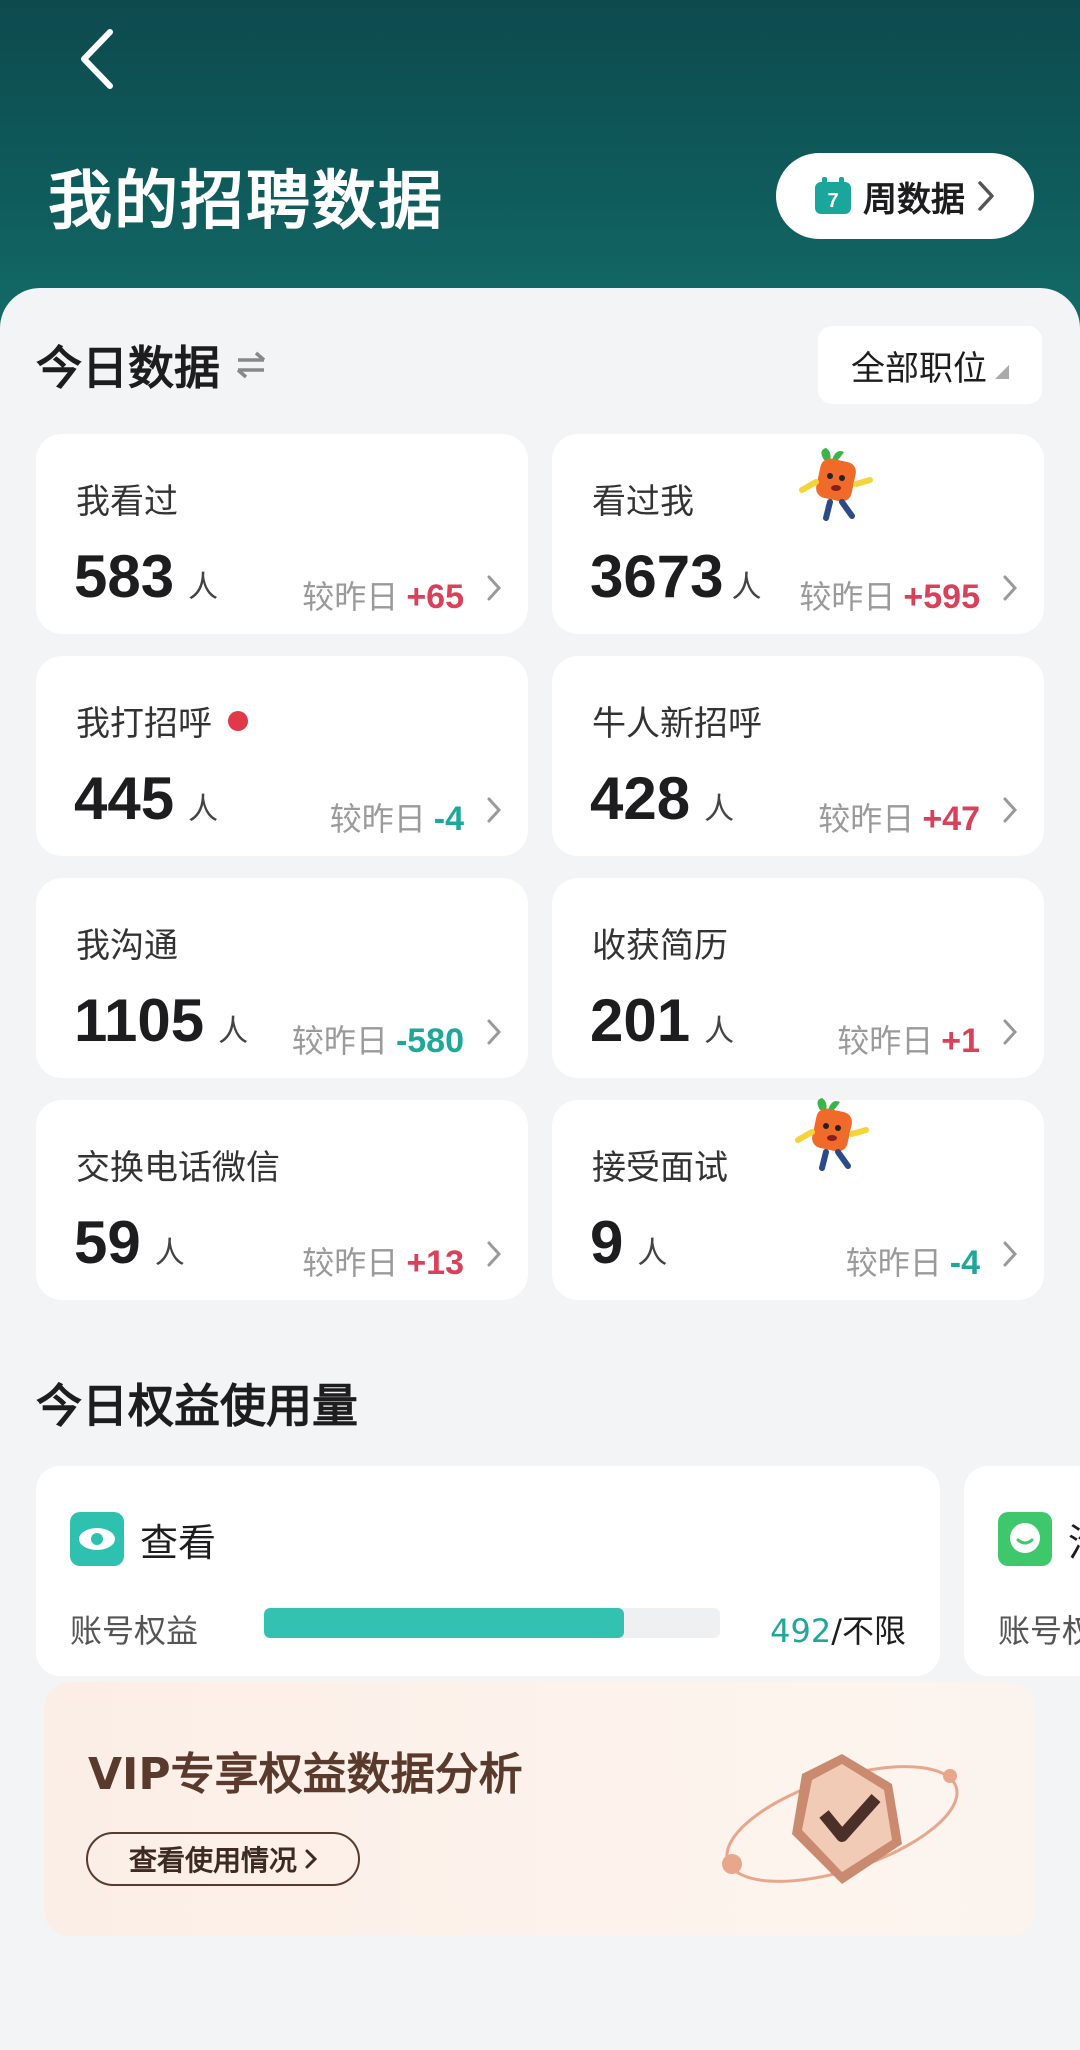 This screenshot has width=1080, height=2050. Describe the element at coordinates (128, 368) in the screenshot. I see `today-data-title: 今日数据` at that location.